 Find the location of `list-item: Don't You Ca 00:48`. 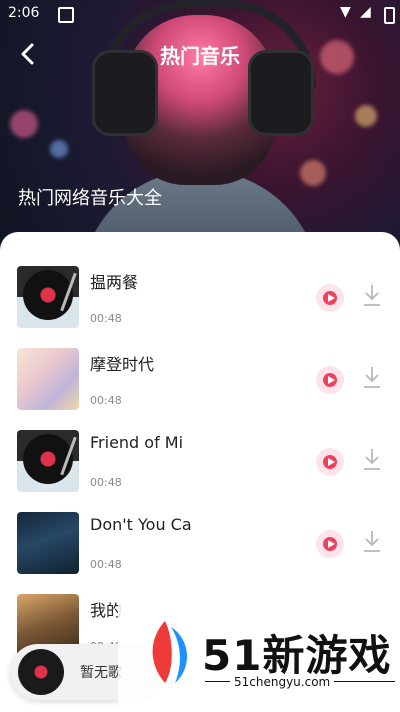

list-item: Don't You Ca 00:48 is located at coordinates (200, 547).